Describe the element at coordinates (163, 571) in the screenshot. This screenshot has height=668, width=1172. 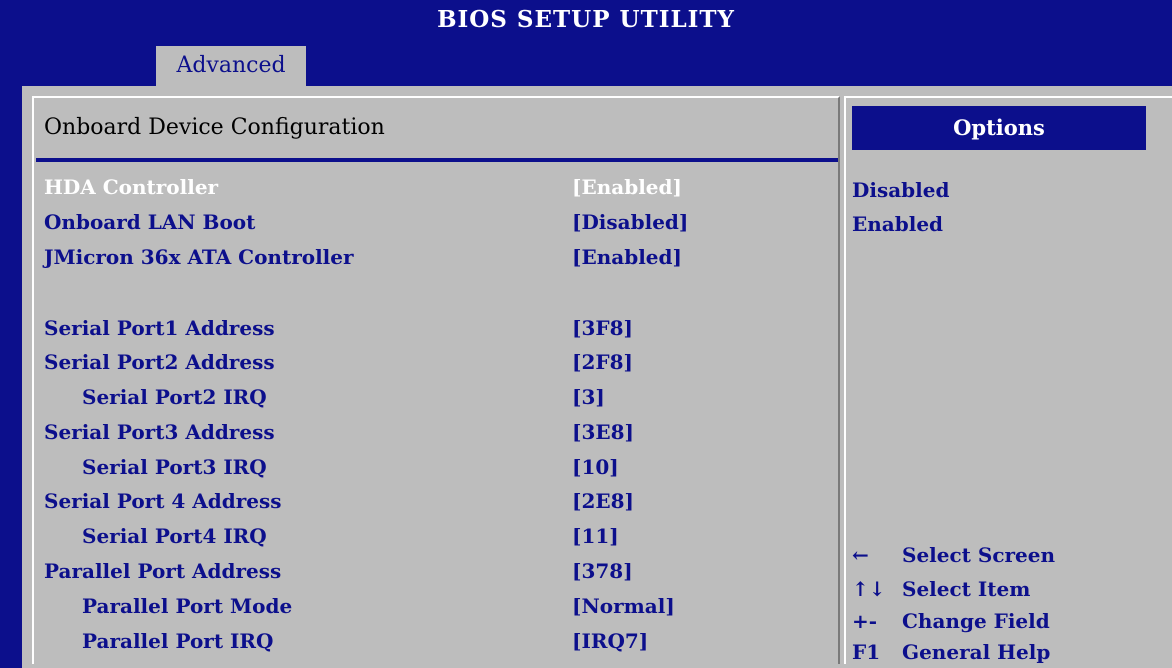
I see `setting-label: Parallel Port Address` at that location.